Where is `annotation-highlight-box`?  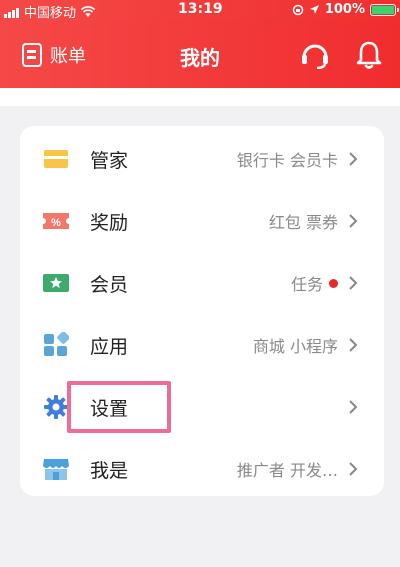 annotation-highlight-box is located at coordinates (119, 407).